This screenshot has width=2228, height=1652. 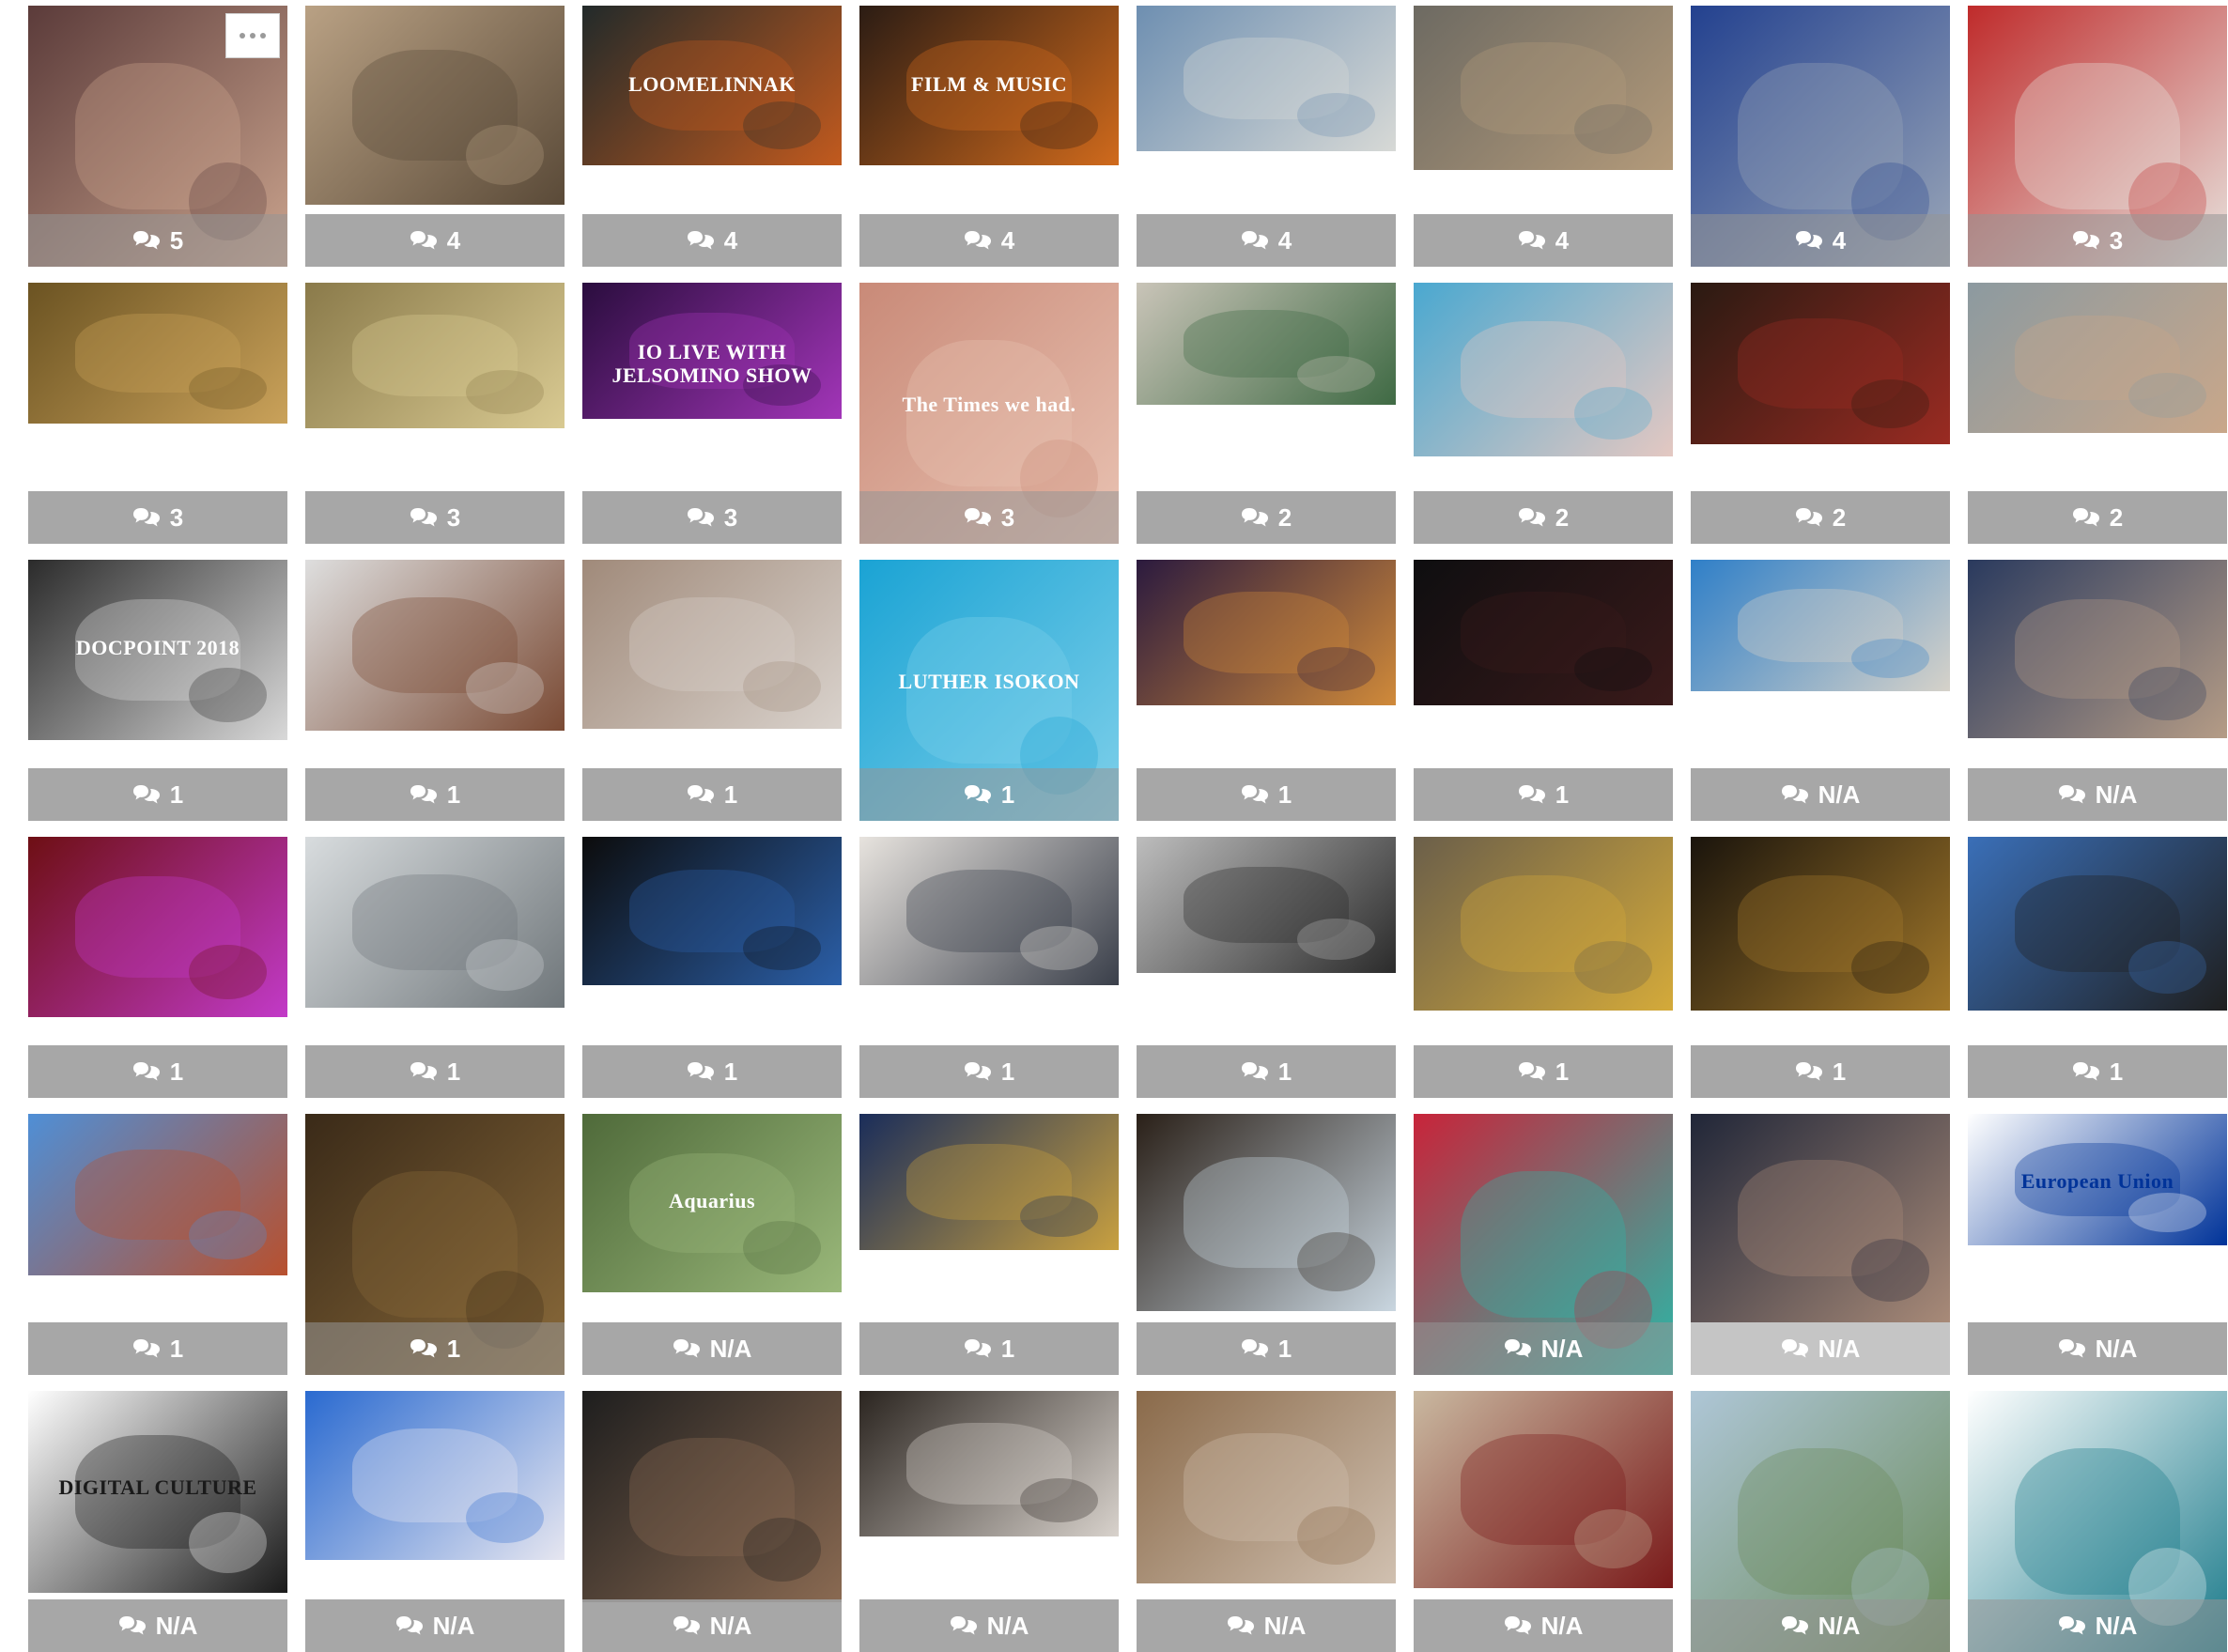 What do you see at coordinates (712, 85) in the screenshot?
I see `thumbnail-image: LOOMELINNAK` at bounding box center [712, 85].